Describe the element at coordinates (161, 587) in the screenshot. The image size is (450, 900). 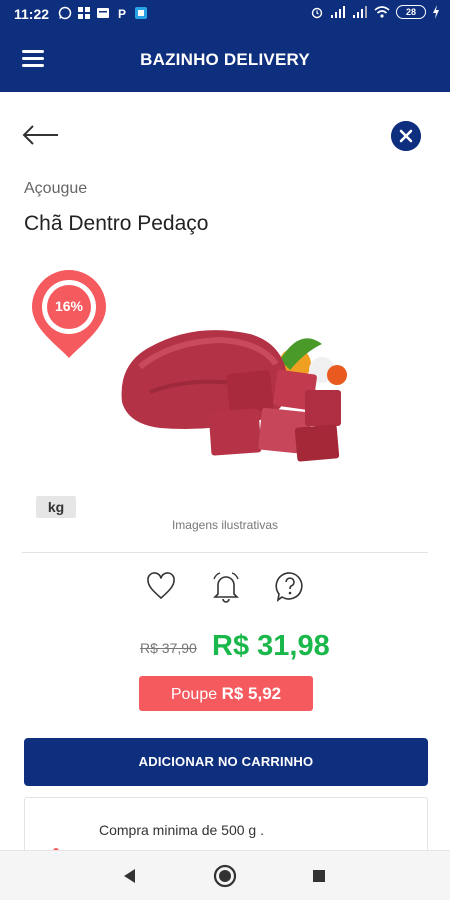
I see `heart-icon` at that location.